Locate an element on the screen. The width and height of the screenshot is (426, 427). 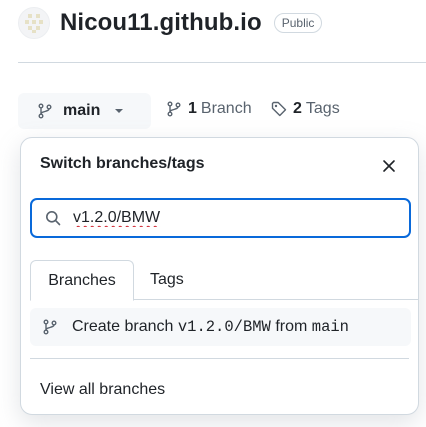
branch-tag-tabs: Branches Tags is located at coordinates (224, 280).